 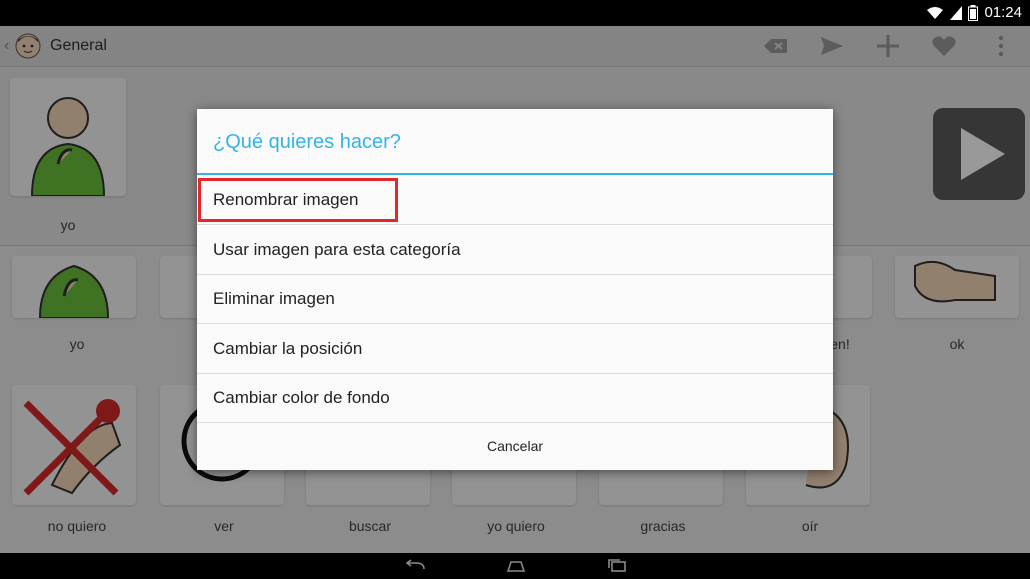 What do you see at coordinates (1003, 12) in the screenshot?
I see `status-time: 01:24` at bounding box center [1003, 12].